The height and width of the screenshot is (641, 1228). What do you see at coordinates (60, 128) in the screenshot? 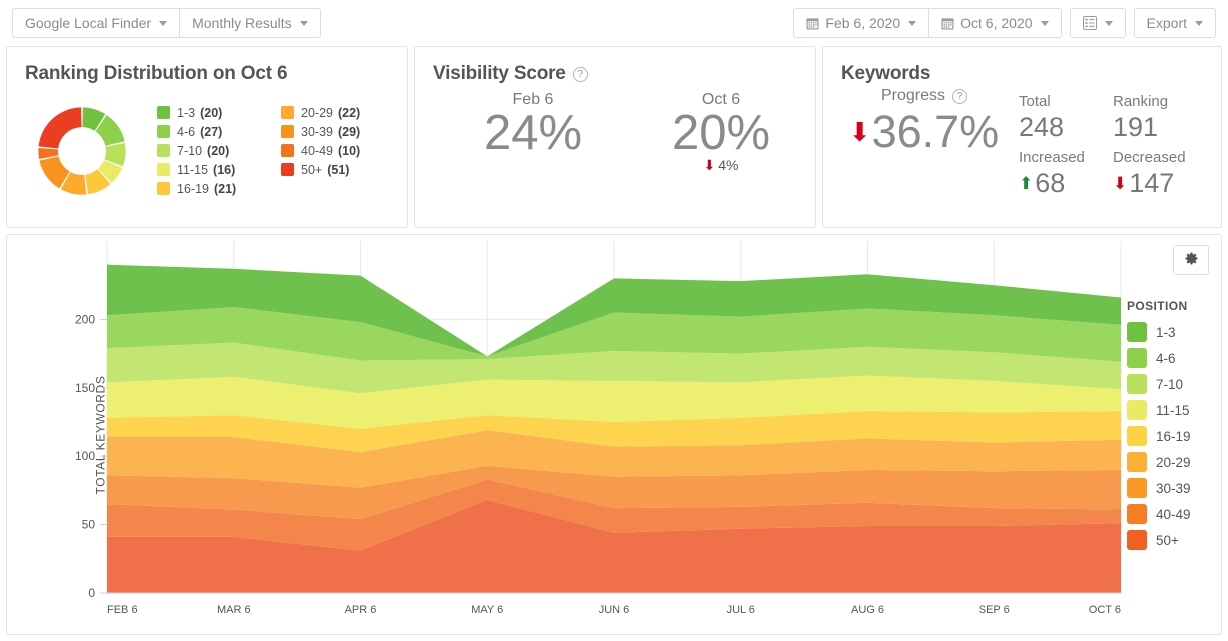
I see `donut-slice` at bounding box center [60, 128].